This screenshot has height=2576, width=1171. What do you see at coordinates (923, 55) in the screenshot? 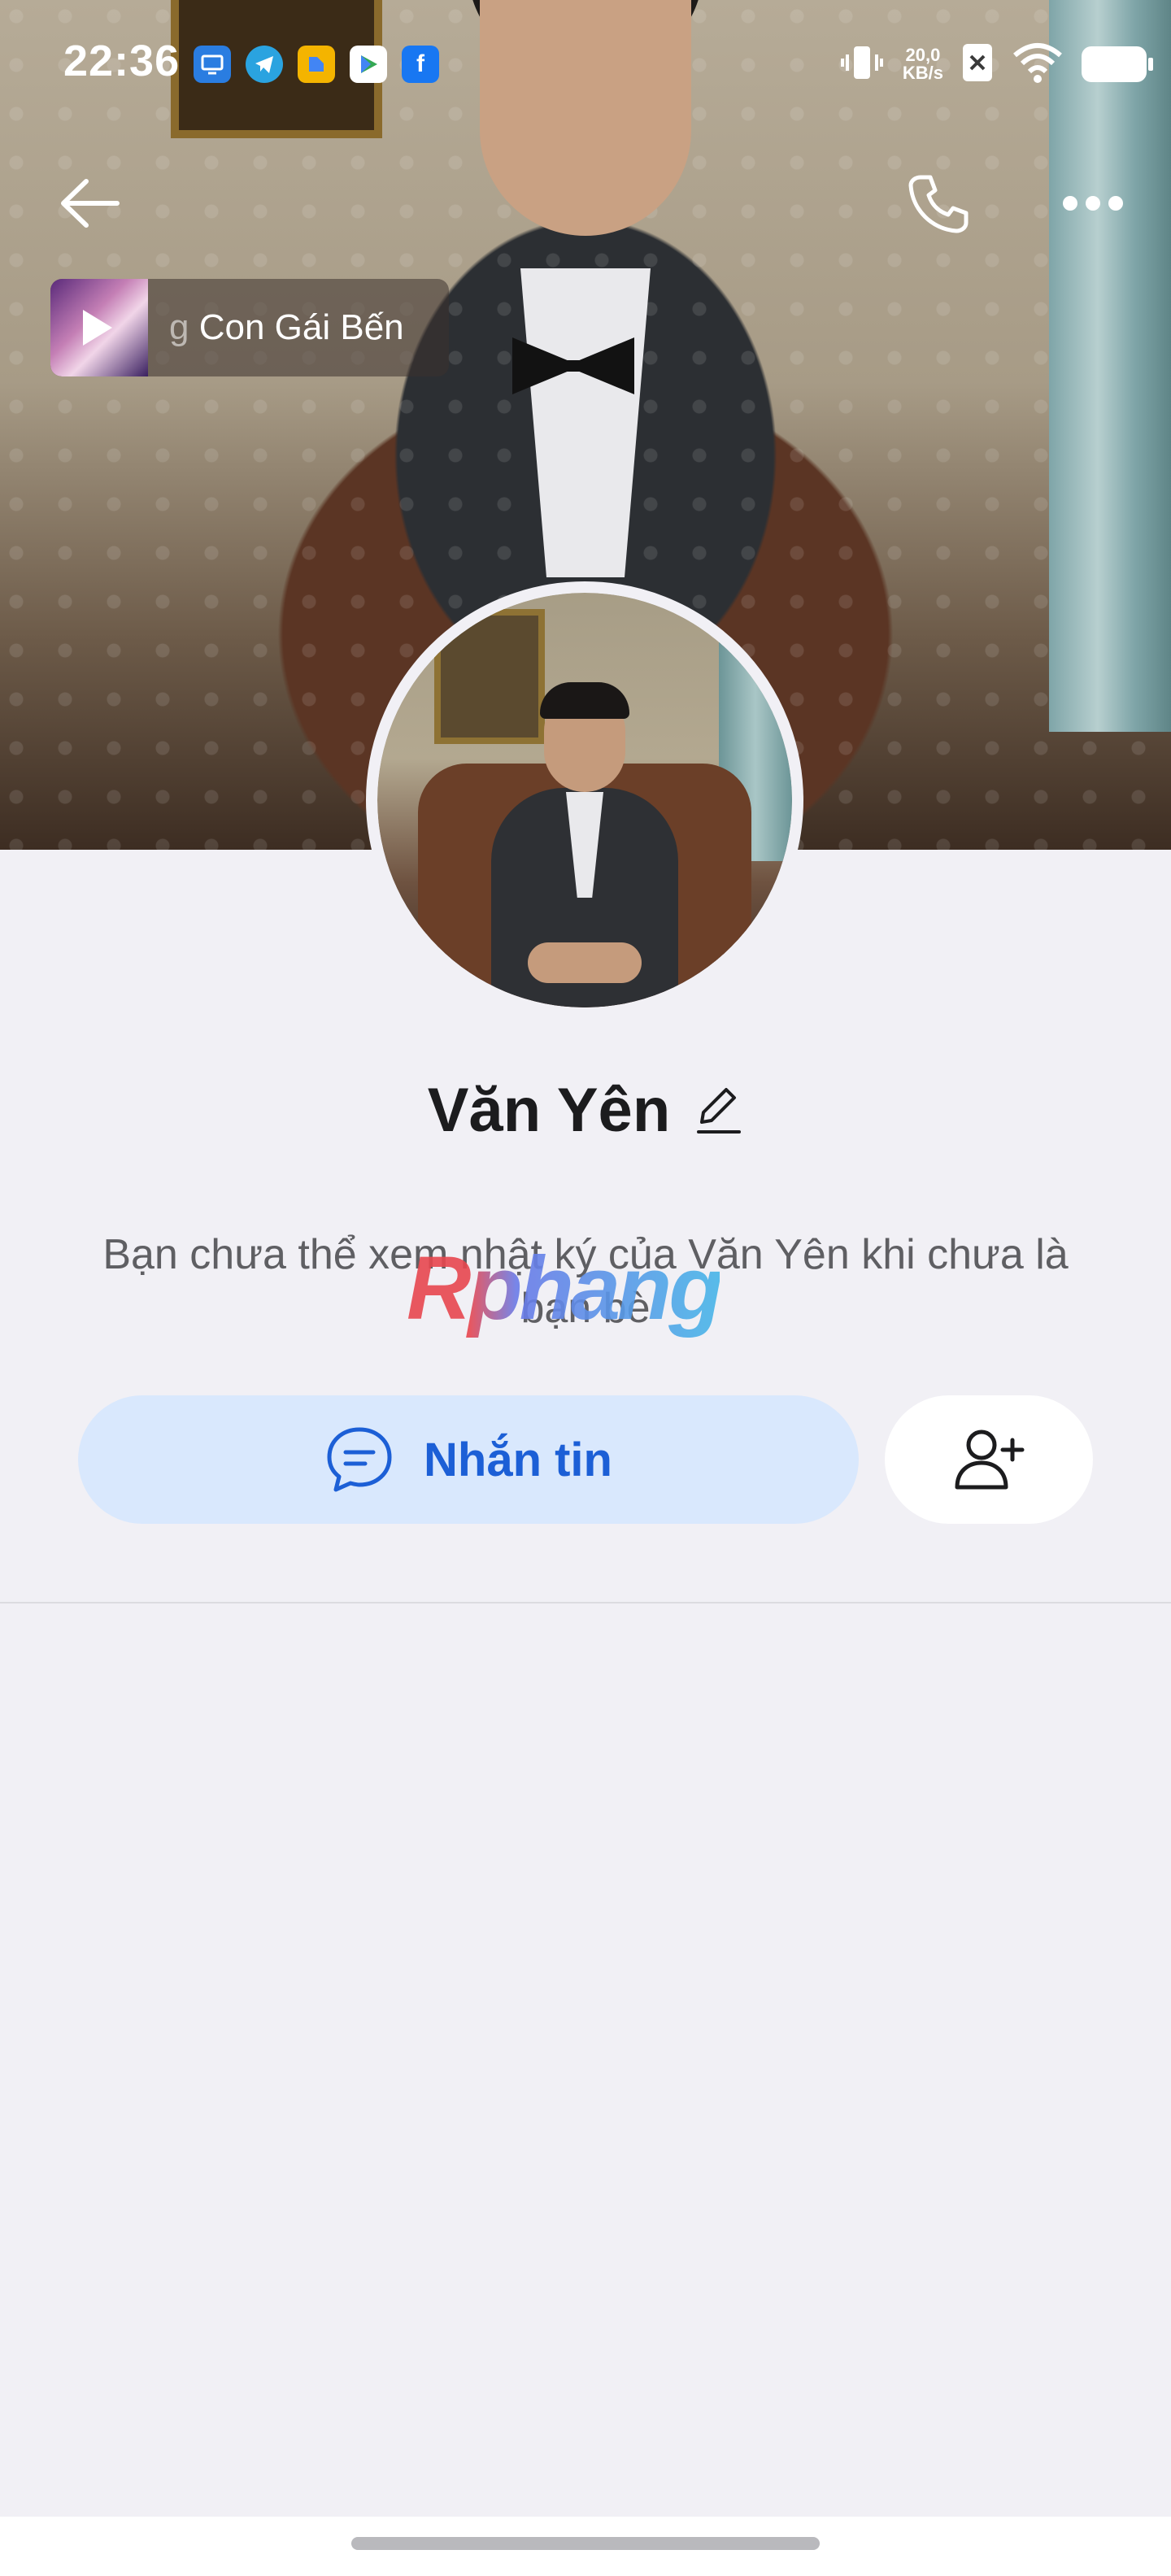
I see `network-speed-value: 20,0` at bounding box center [923, 55].